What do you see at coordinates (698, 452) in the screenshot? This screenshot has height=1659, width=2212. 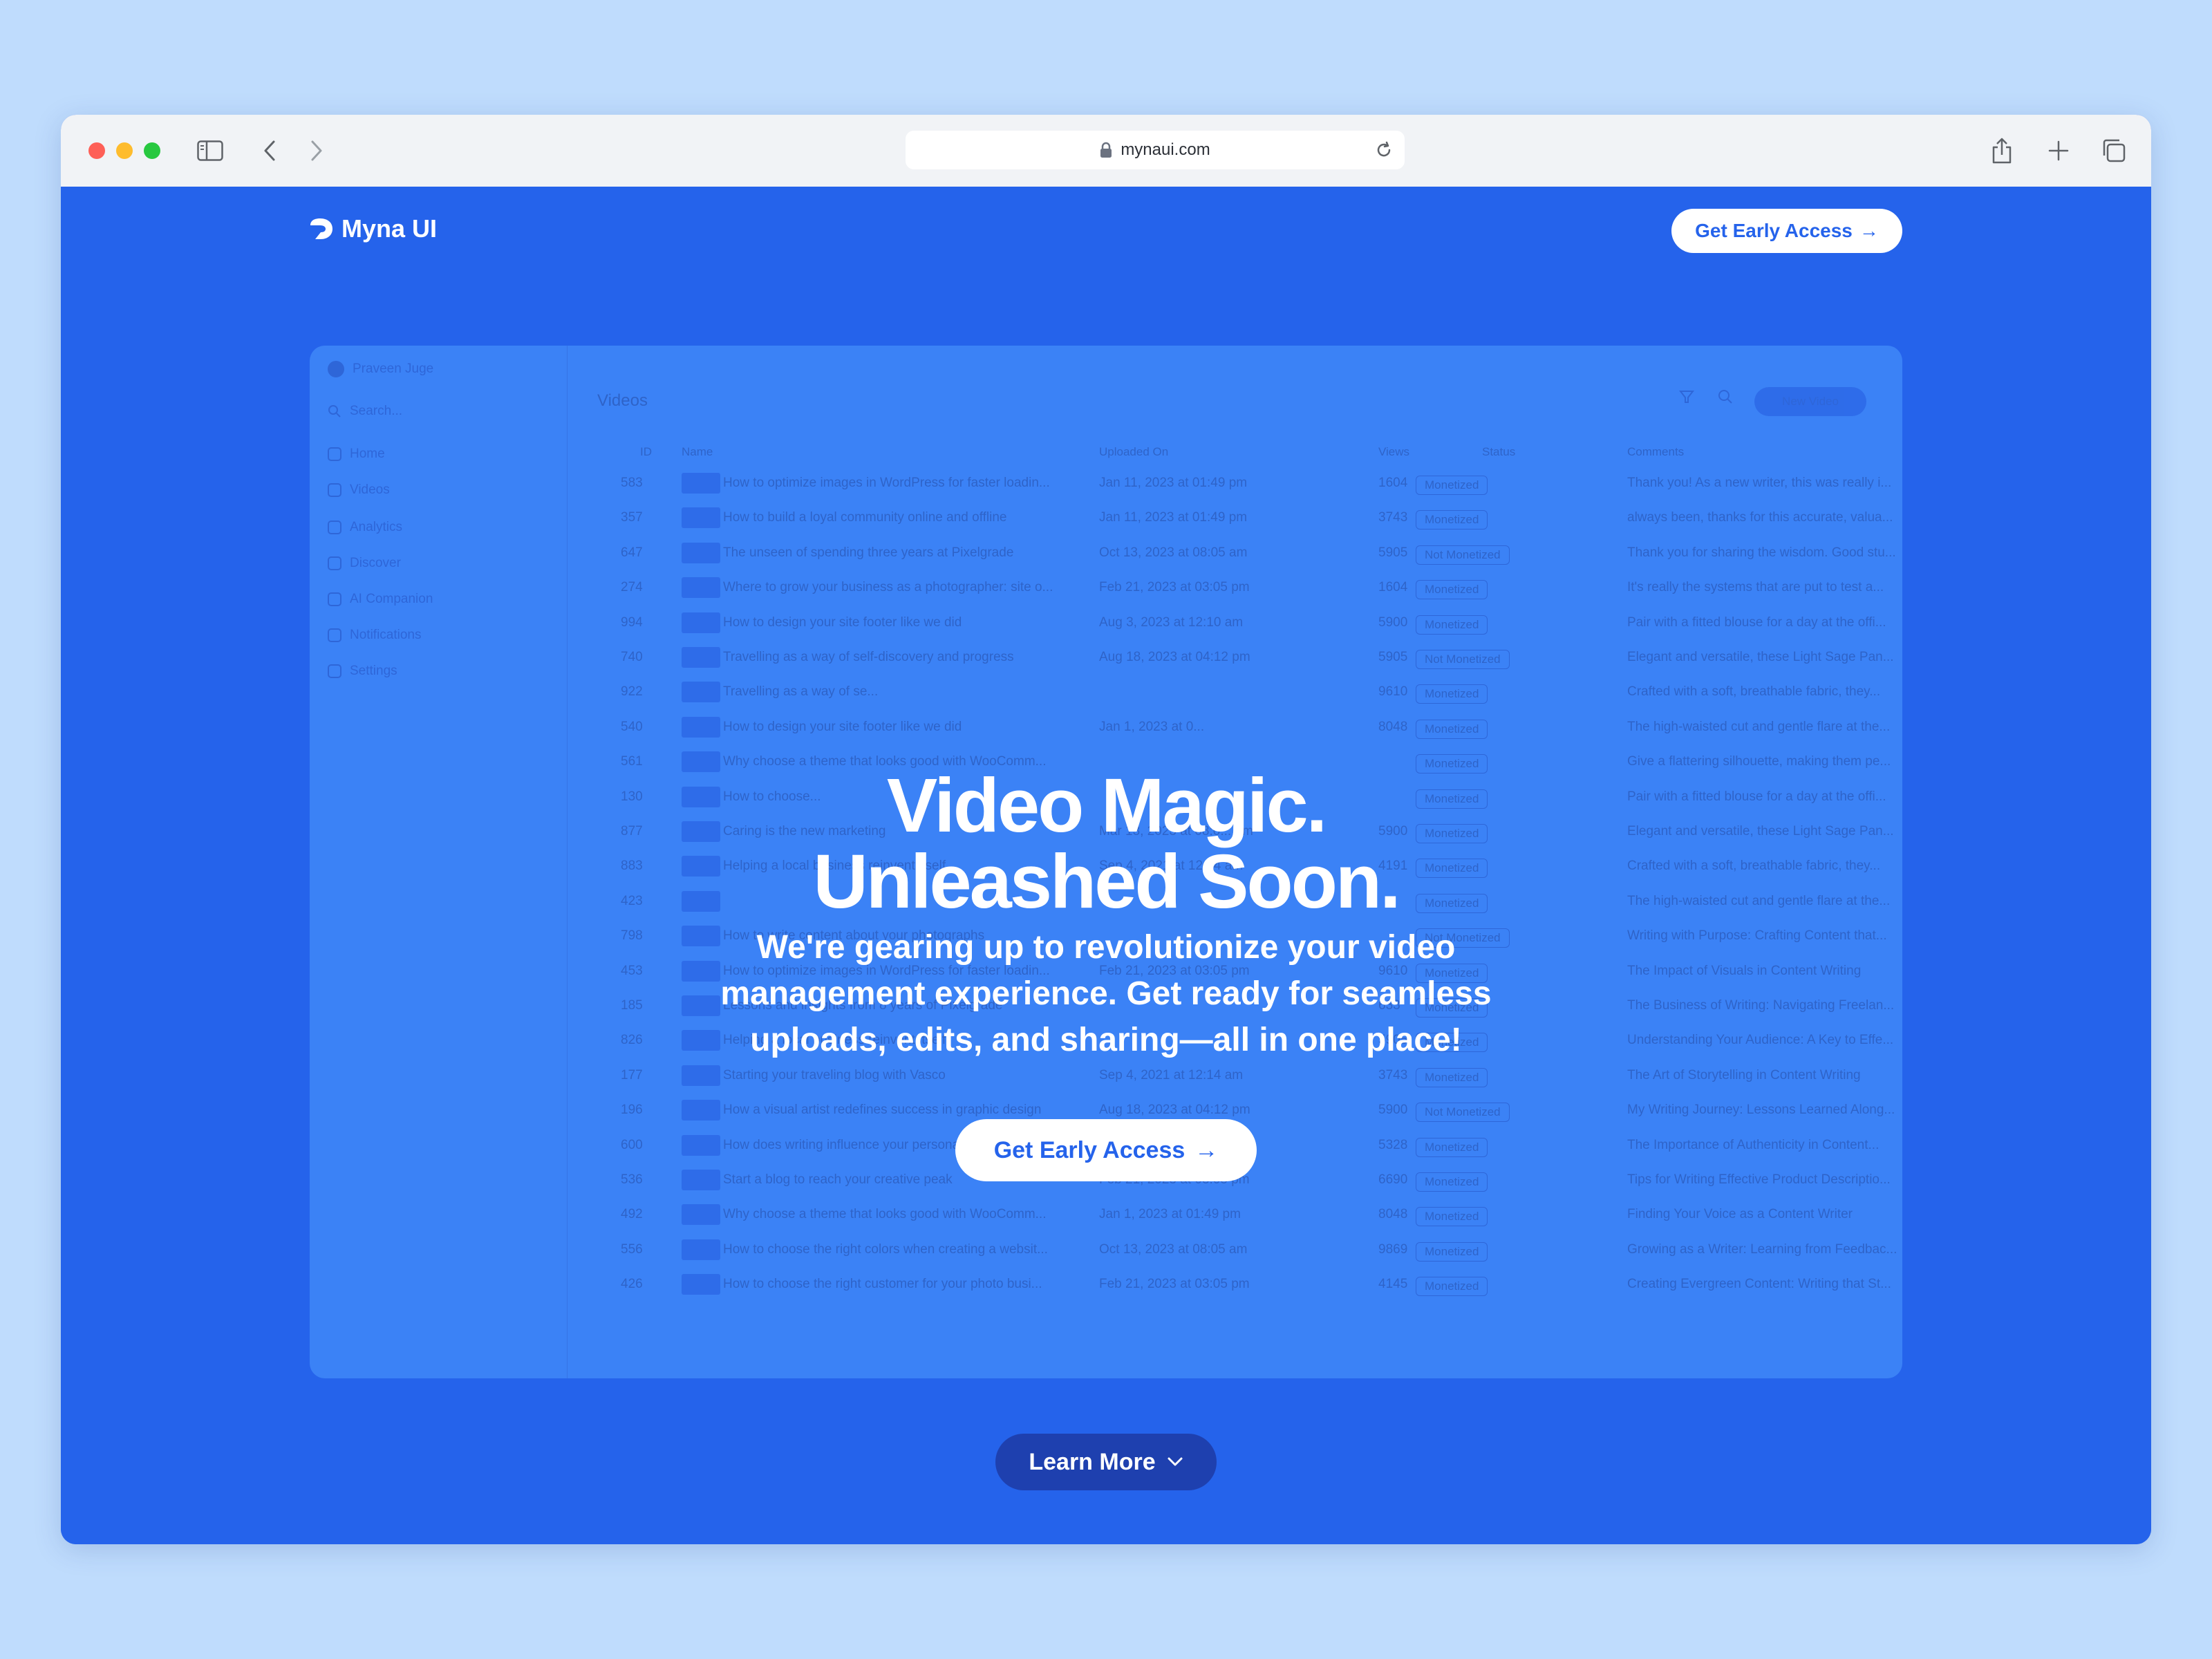 I see `col-header-name: Name` at bounding box center [698, 452].